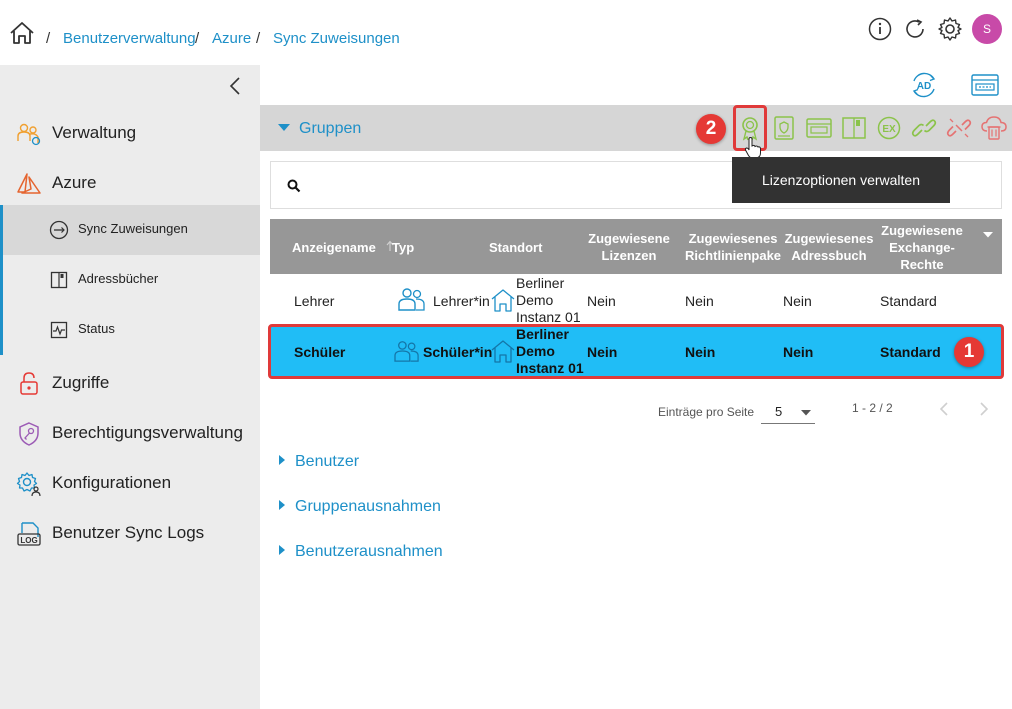 The width and height of the screenshot is (1012, 709). What do you see at coordinates (984, 409) in the screenshot?
I see `next-page-icon` at bounding box center [984, 409].